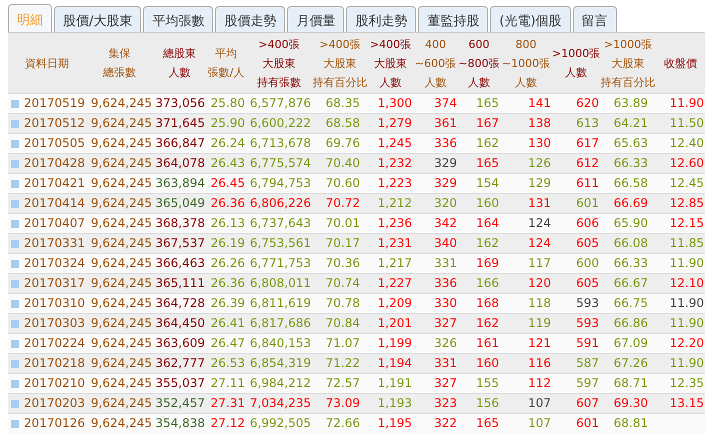  What do you see at coordinates (435, 423) in the screenshot?
I see `table-cell: 322` at bounding box center [435, 423].